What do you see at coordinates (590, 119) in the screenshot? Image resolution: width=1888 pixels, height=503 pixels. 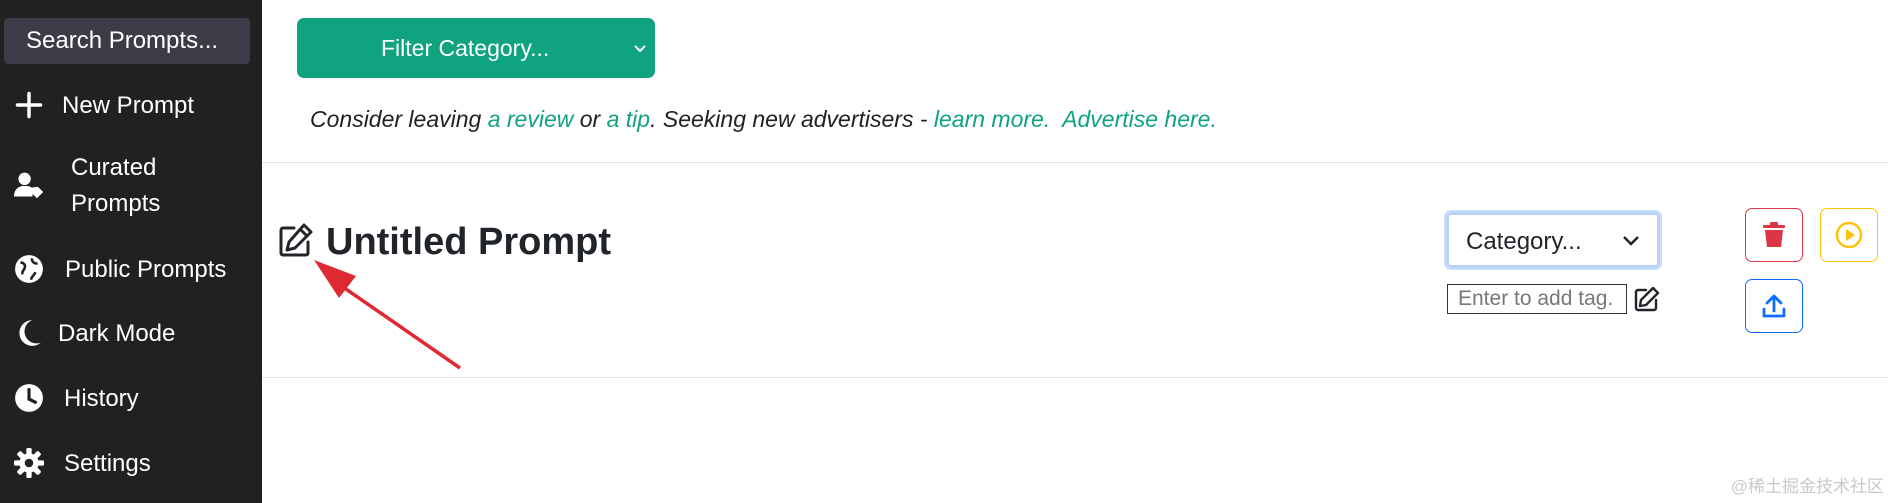 I see `notice-text-part: or` at bounding box center [590, 119].